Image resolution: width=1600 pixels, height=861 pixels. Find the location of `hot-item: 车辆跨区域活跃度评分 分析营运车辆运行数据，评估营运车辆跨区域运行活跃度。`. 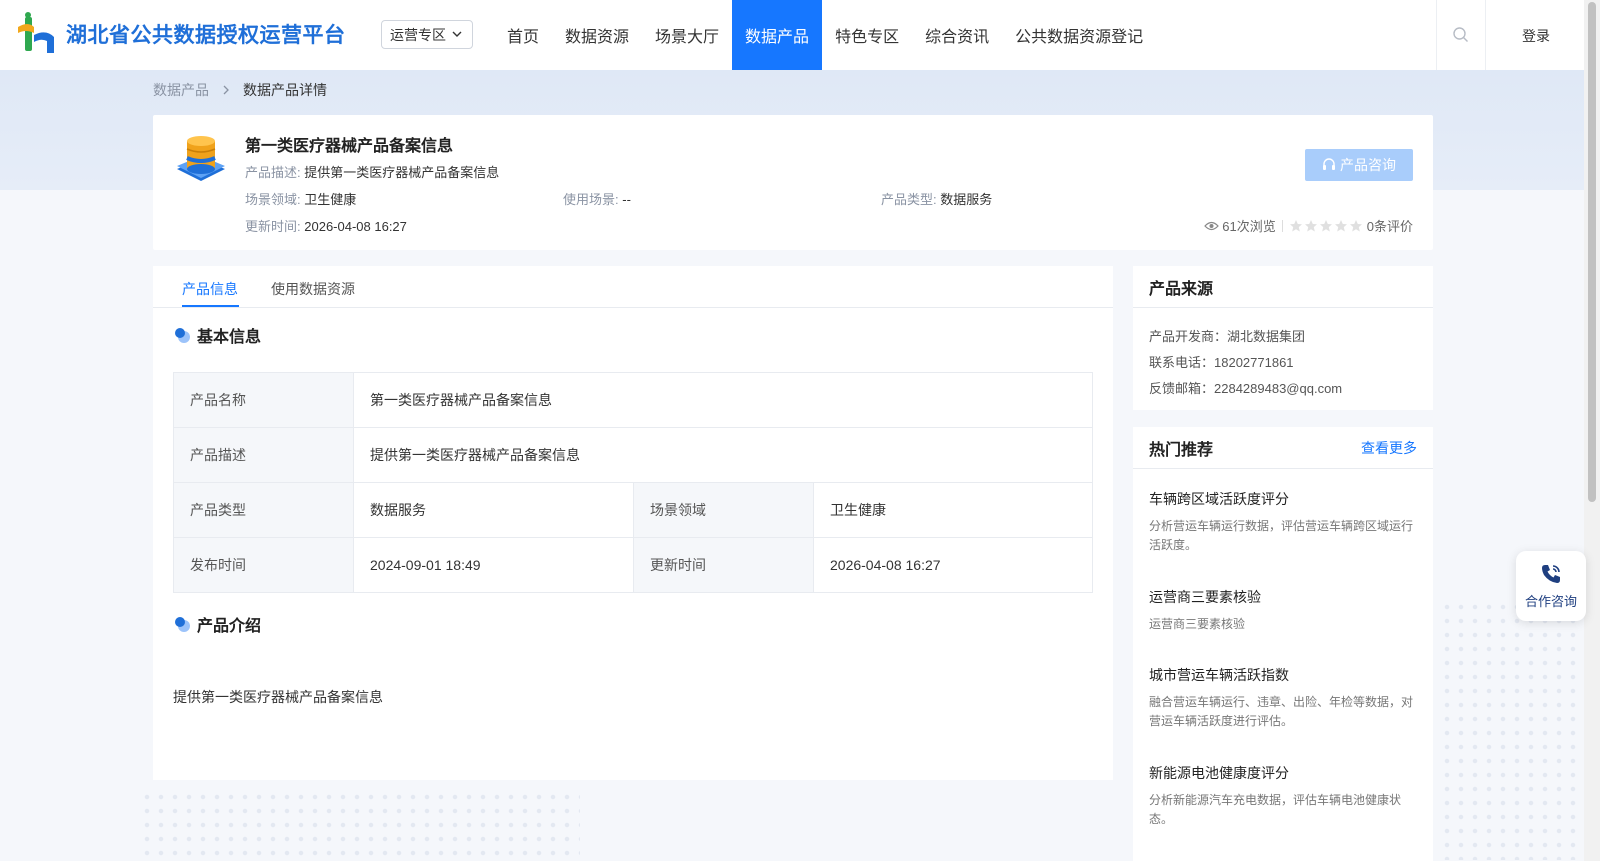

hot-item: 车辆跨区域活跃度评分 分析营运车辆运行数据，评估营运车辆跨区域运行活跃度。 is located at coordinates (1284, 522).